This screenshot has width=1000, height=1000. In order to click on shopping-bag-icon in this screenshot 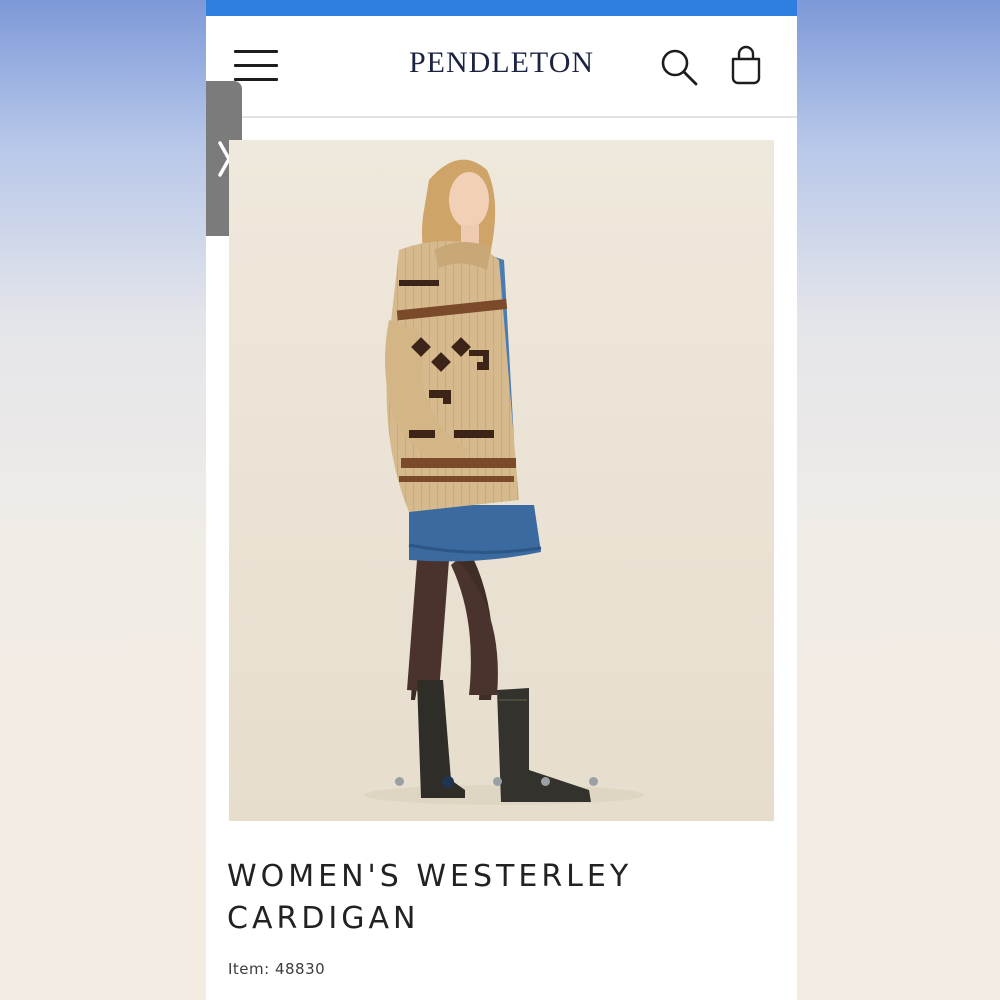, I will do `click(746, 66)`.